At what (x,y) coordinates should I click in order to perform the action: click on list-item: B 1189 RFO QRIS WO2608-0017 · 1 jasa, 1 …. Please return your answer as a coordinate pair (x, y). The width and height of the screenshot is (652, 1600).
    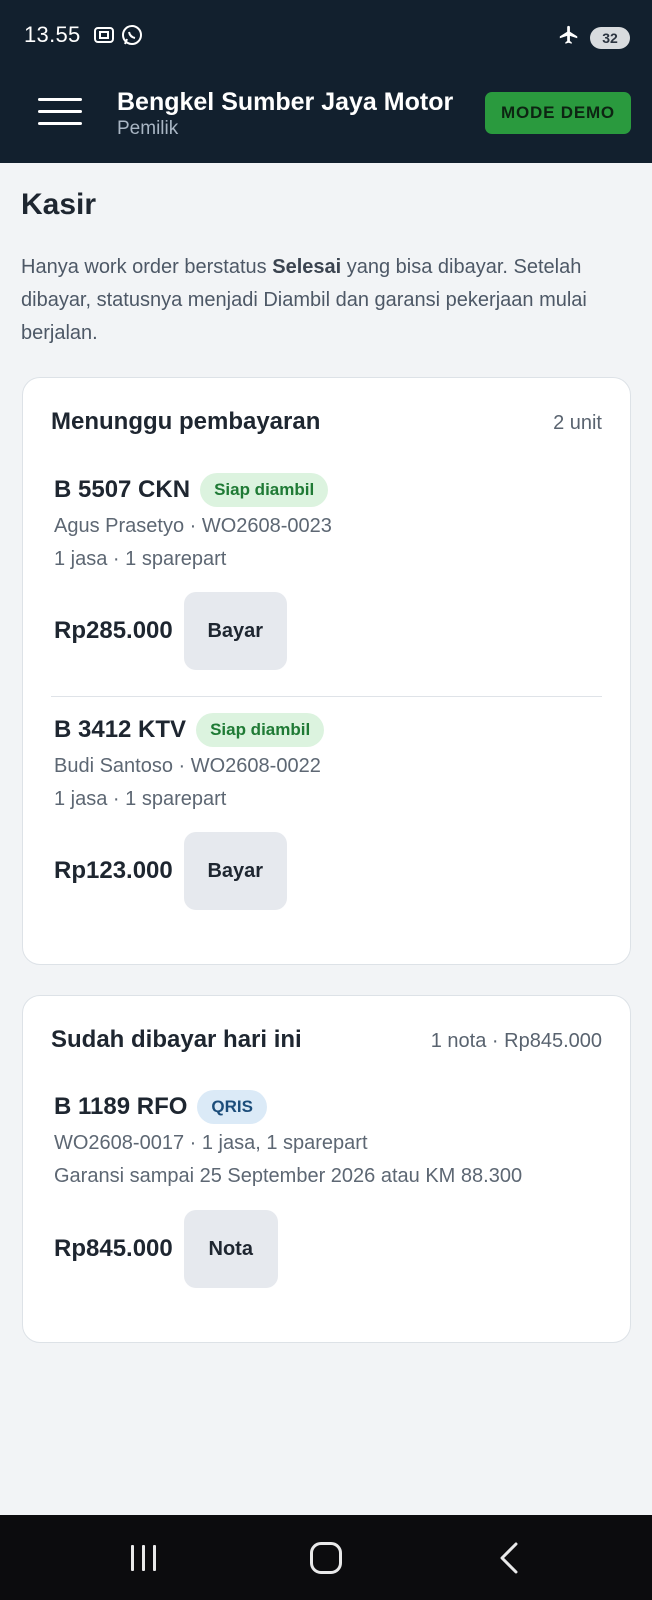
    Looking at the image, I should click on (328, 1190).